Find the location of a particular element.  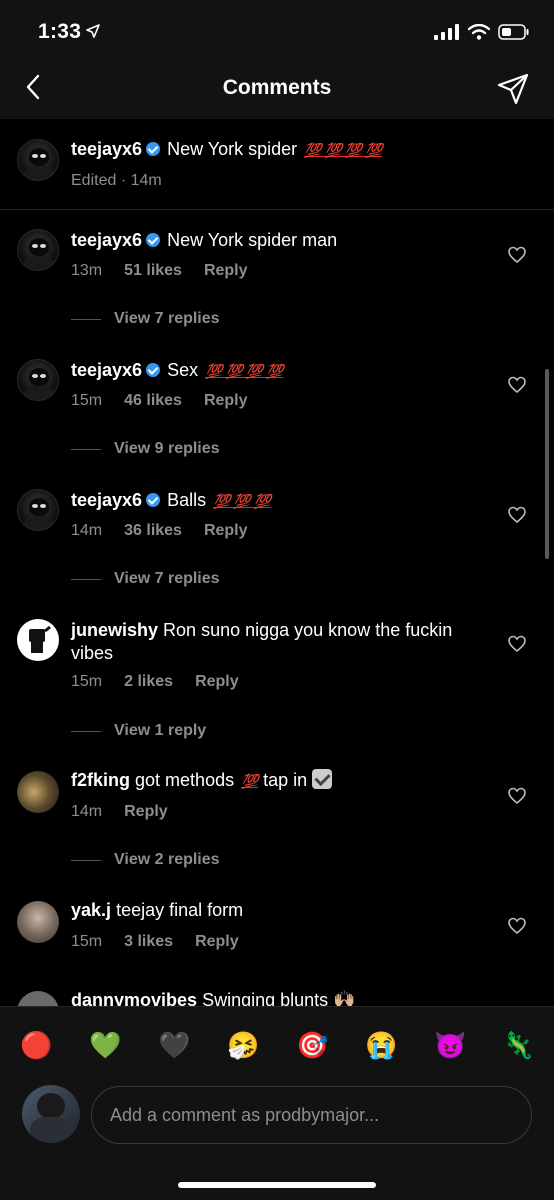

view-replies-button: View 2 replies is located at coordinates (145, 860).